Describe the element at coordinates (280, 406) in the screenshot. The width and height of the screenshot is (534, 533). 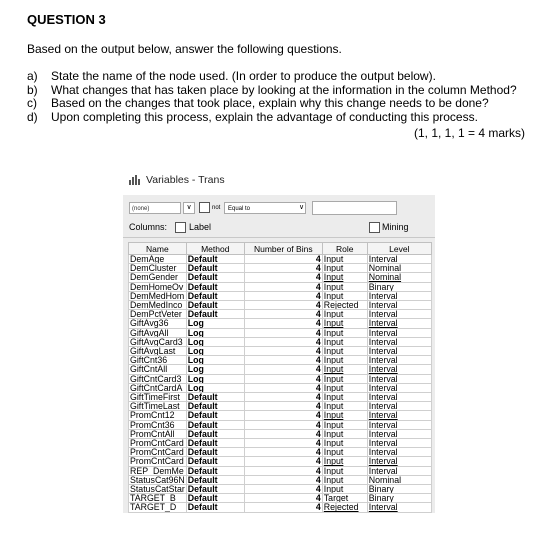
I see `table-row: GiftTimeLast Default 4 Input Interval` at that location.